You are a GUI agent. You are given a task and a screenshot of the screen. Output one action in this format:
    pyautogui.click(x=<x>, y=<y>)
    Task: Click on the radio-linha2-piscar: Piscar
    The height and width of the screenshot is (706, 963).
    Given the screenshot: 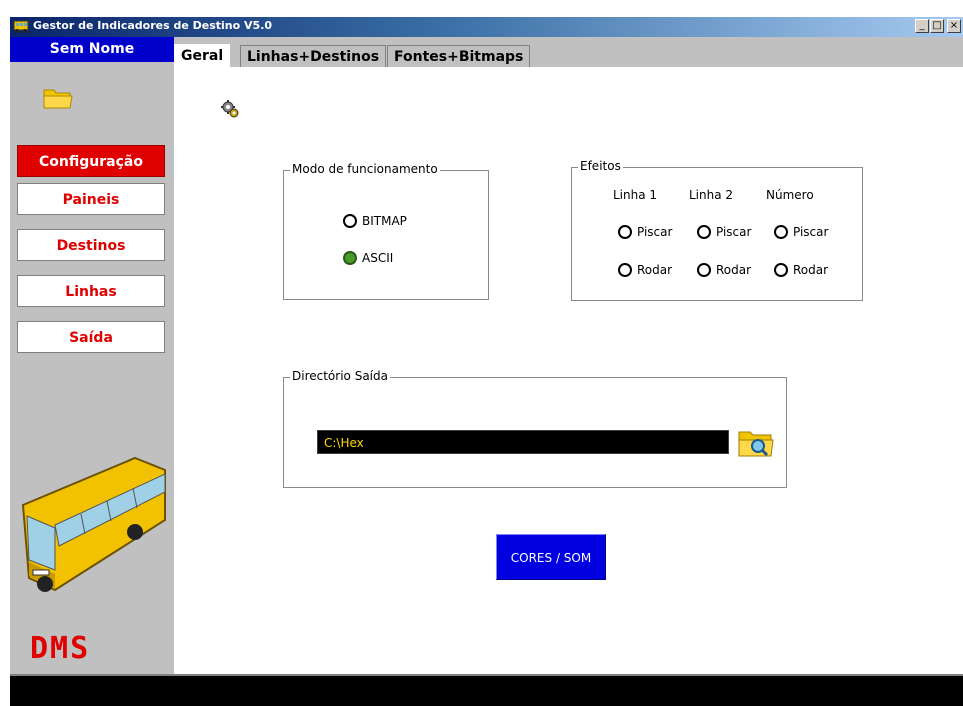 What is the action you would take?
    pyautogui.click(x=724, y=232)
    